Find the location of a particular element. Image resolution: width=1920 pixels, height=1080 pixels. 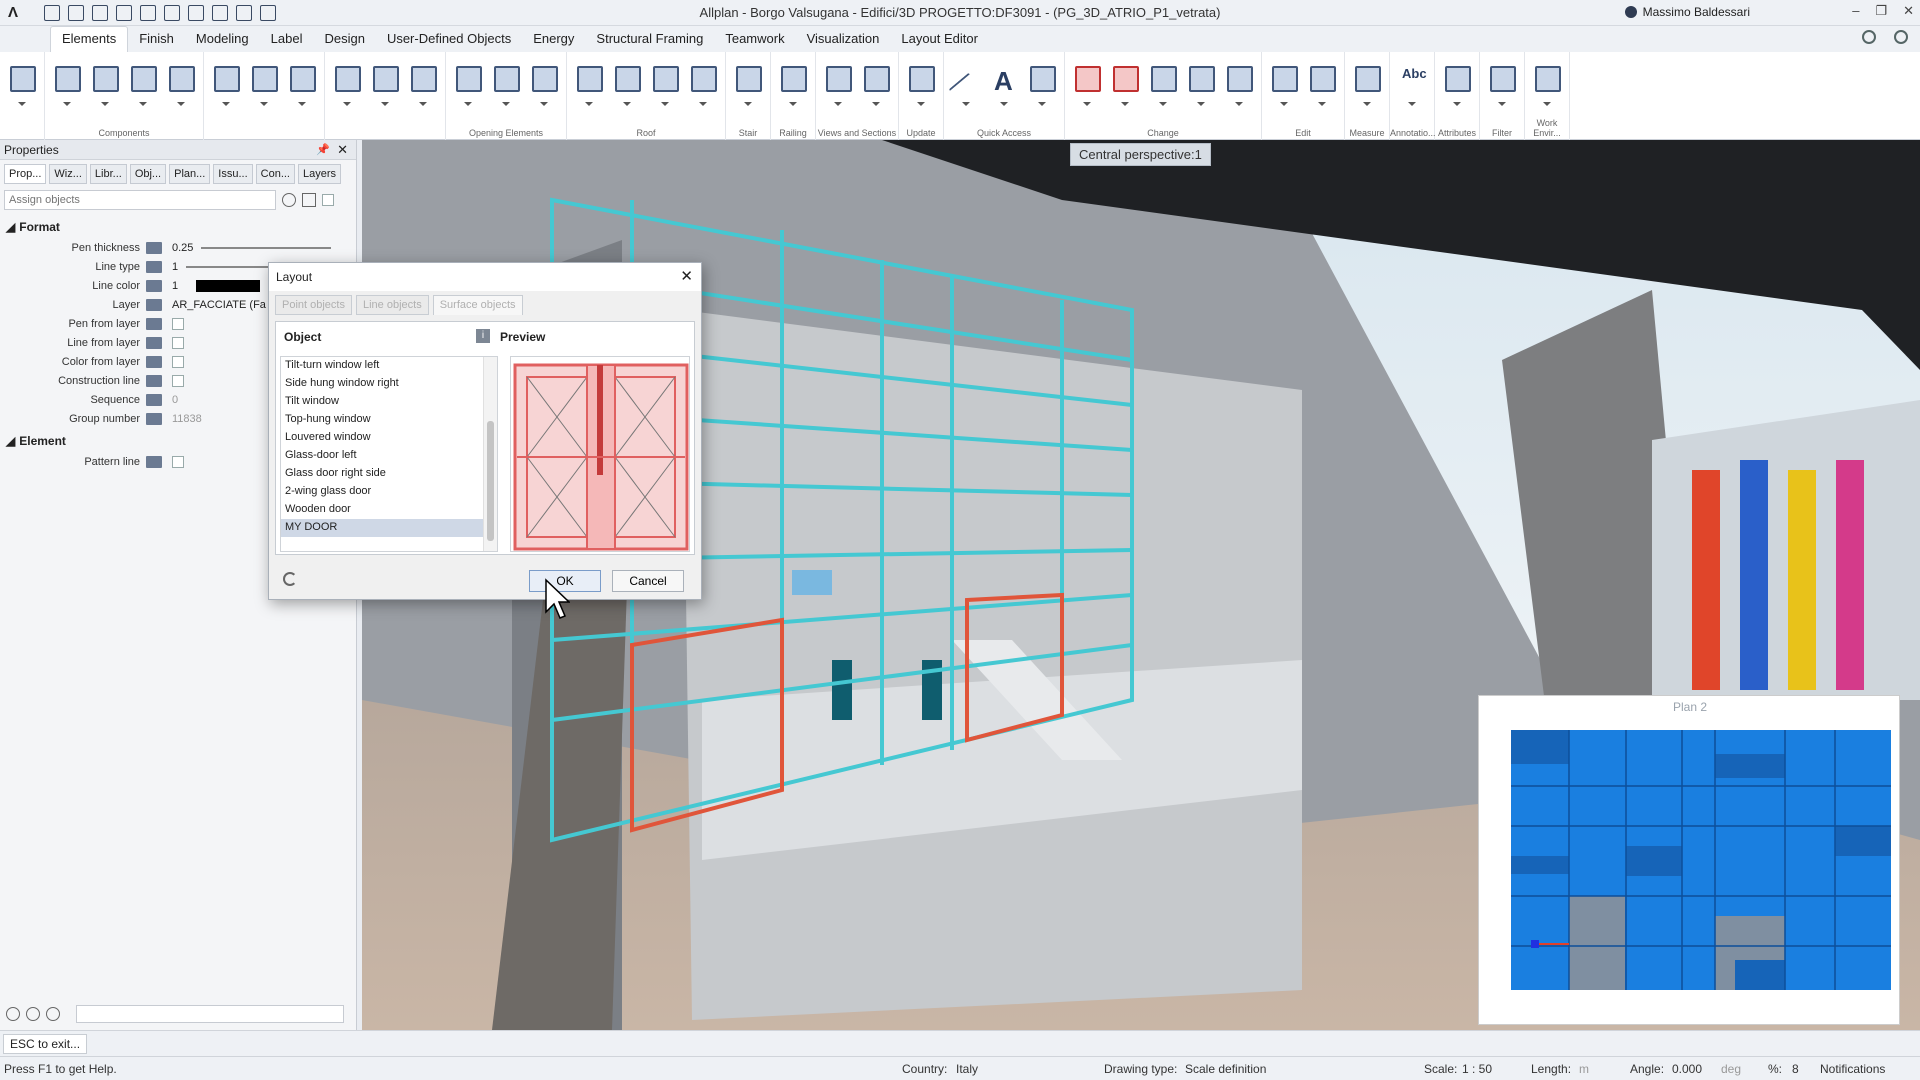

dialog-tab-surface-objects: Surface objects is located at coordinates (477, 305).